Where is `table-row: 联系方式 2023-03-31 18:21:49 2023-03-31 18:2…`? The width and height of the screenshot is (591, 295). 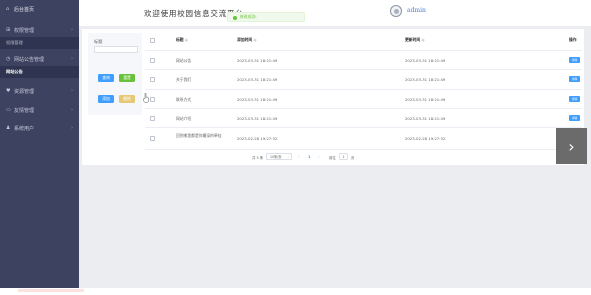 table-row: 联系方式 2023-03-31 18:21:49 2023-03-31 18:2… is located at coordinates (363, 99).